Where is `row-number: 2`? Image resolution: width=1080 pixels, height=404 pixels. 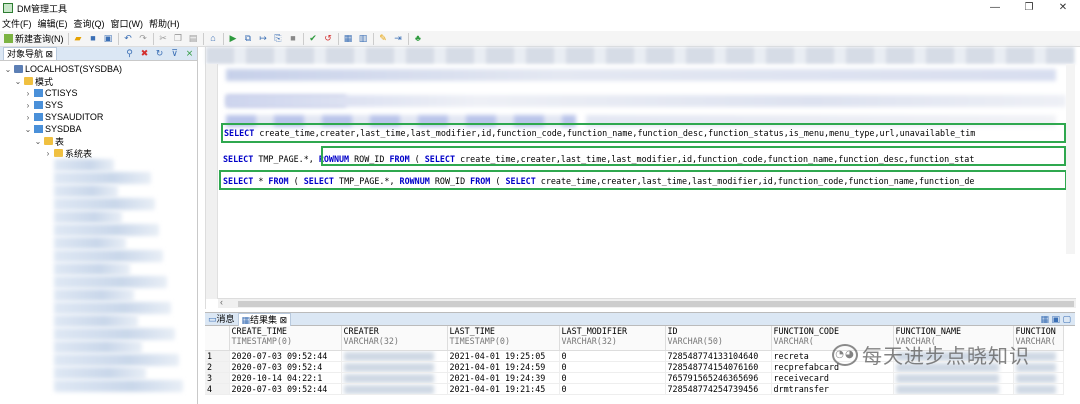
row-number: 2 is located at coordinates (217, 367).